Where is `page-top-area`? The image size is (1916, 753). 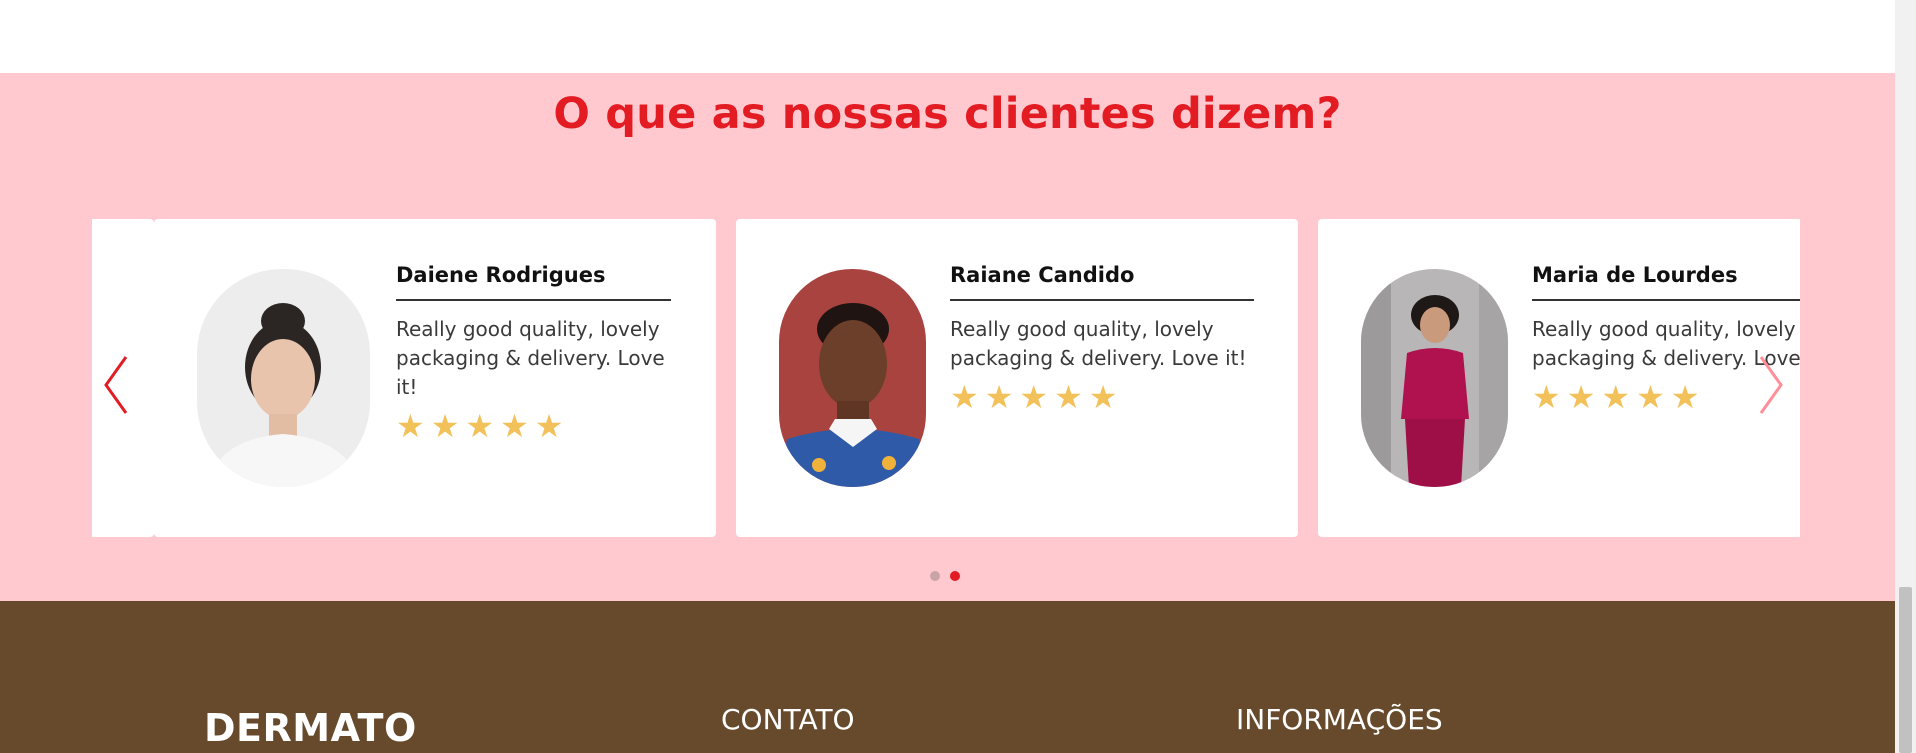
page-top-area is located at coordinates (947, 36).